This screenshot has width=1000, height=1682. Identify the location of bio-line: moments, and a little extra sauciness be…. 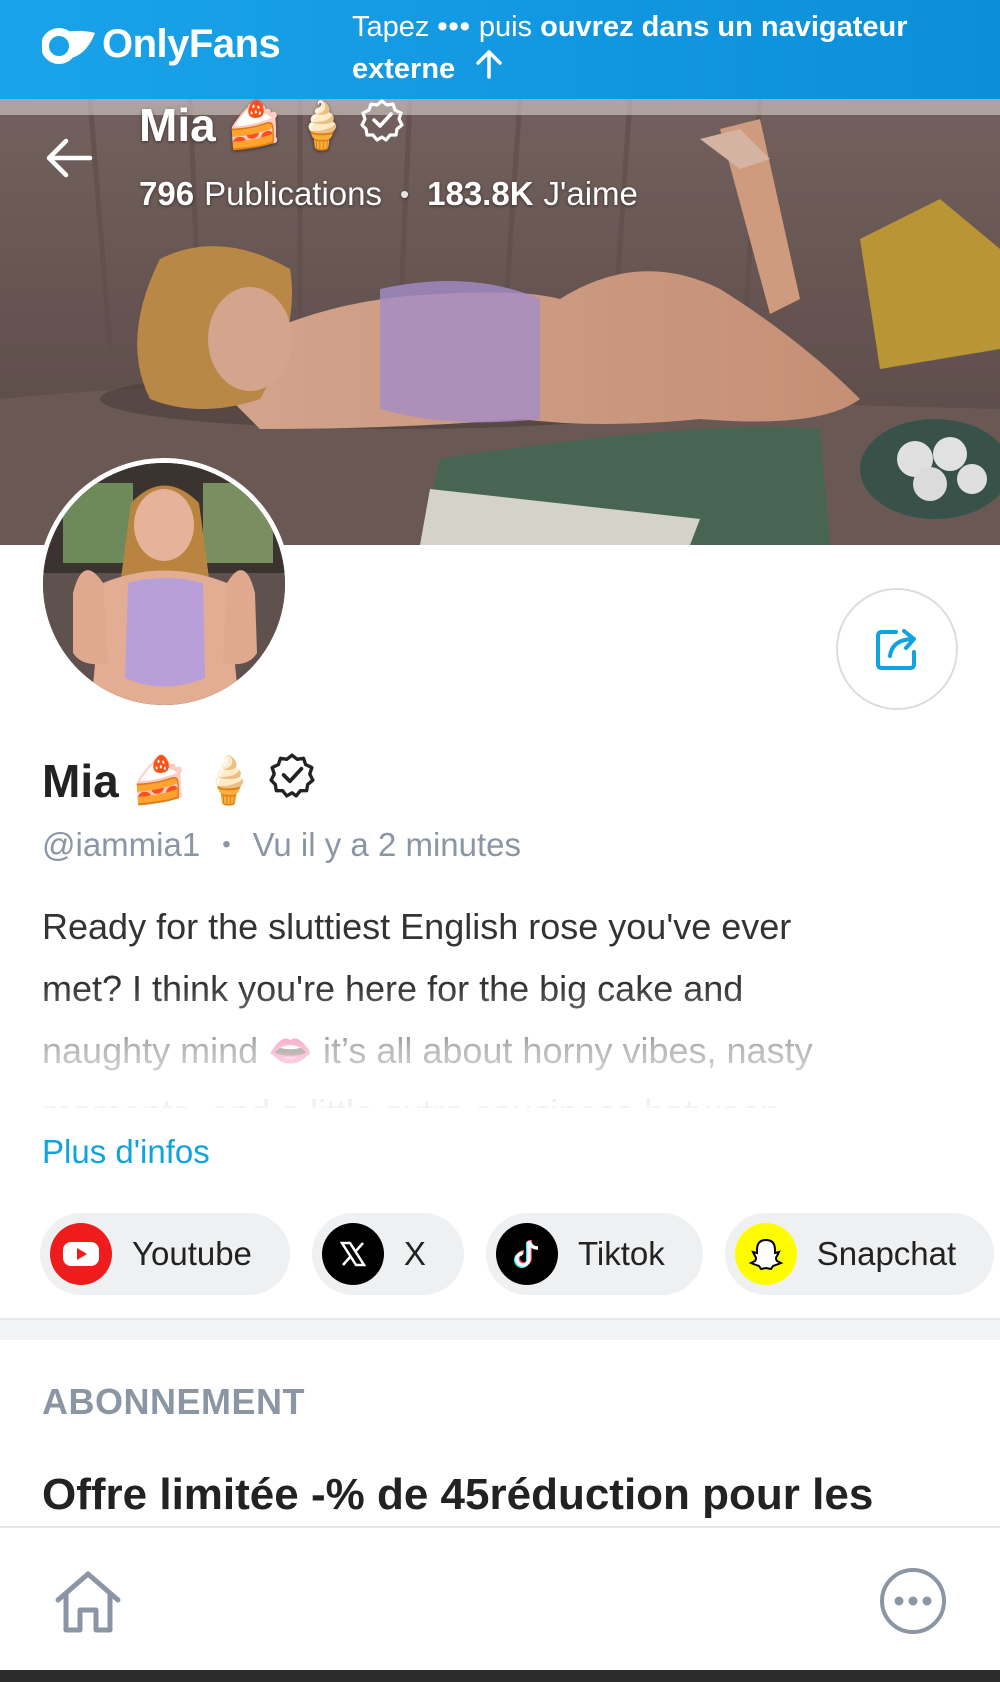
(502, 1095).